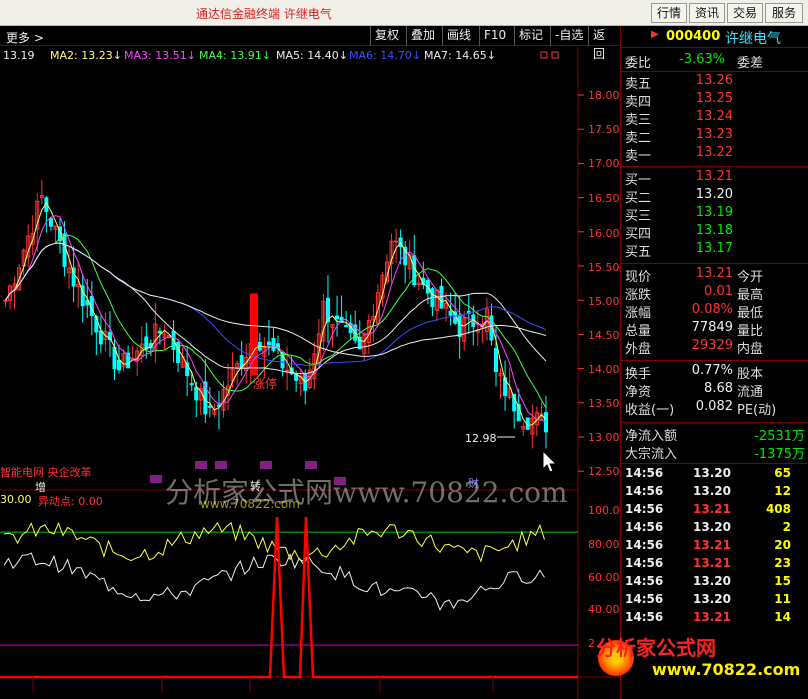  Describe the element at coordinates (604, 577) in the screenshot. I see `indicator-axis-label: 60.00` at that location.